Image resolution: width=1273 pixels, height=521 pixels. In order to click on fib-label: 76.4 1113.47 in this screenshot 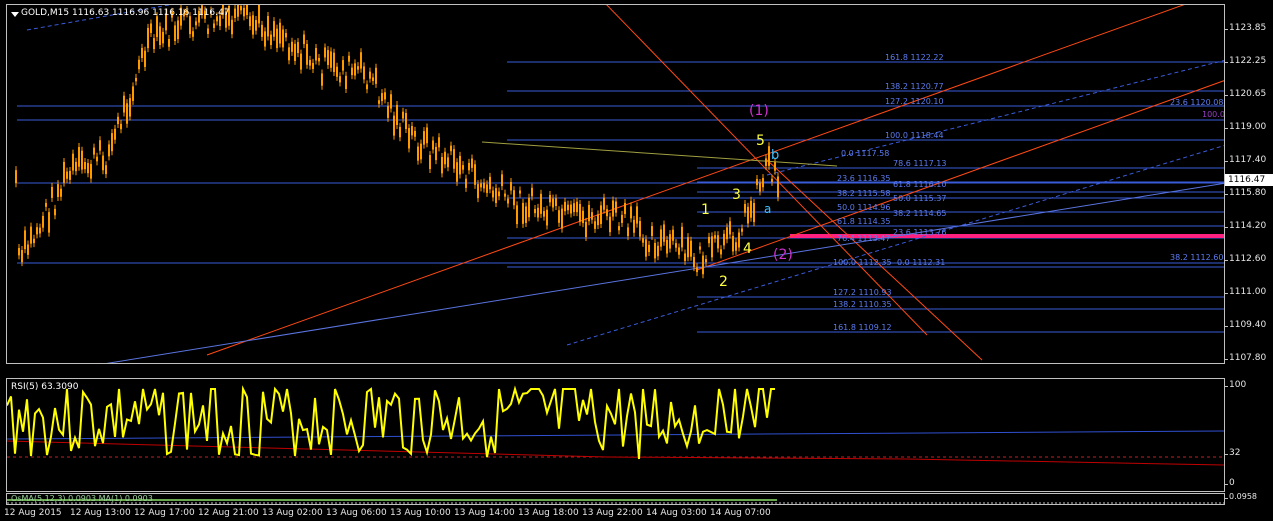, I will do `click(864, 238)`.